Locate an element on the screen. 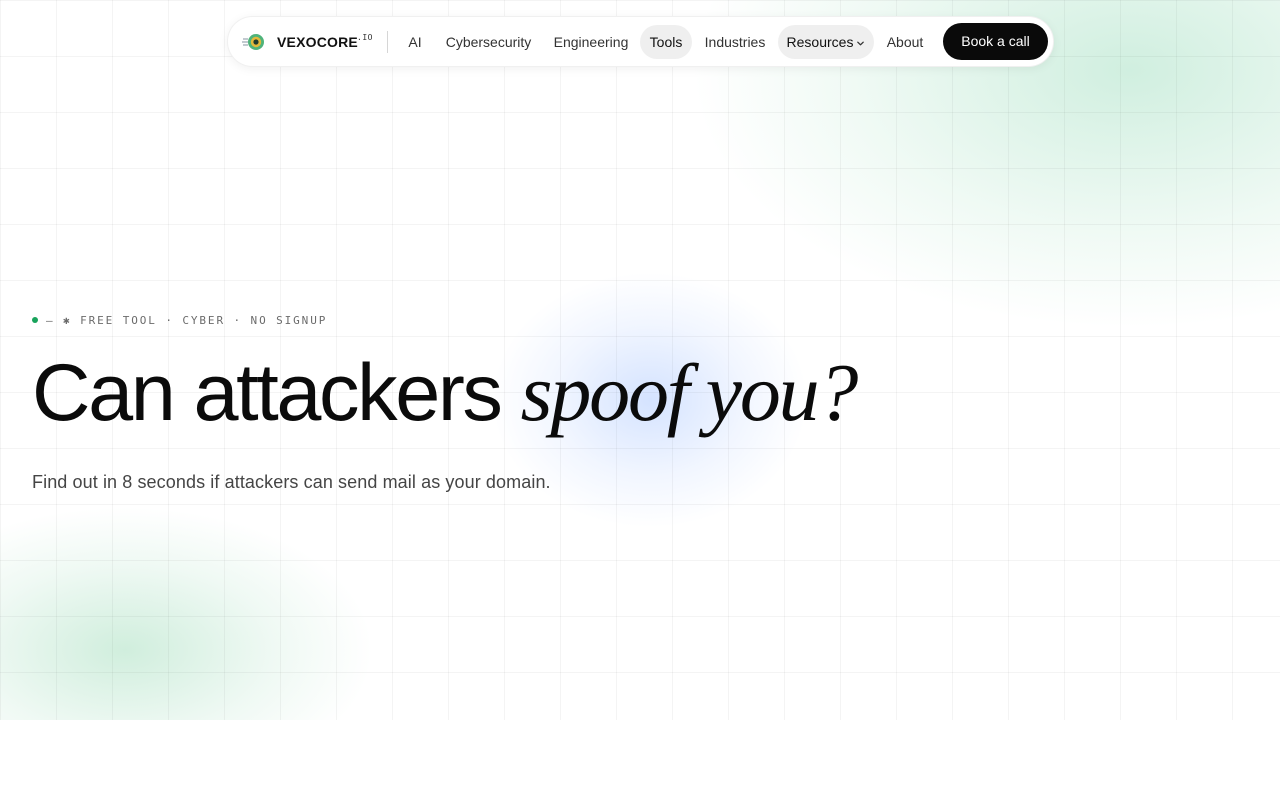 The width and height of the screenshot is (1280, 800). chevron-down-icon is located at coordinates (861, 43).